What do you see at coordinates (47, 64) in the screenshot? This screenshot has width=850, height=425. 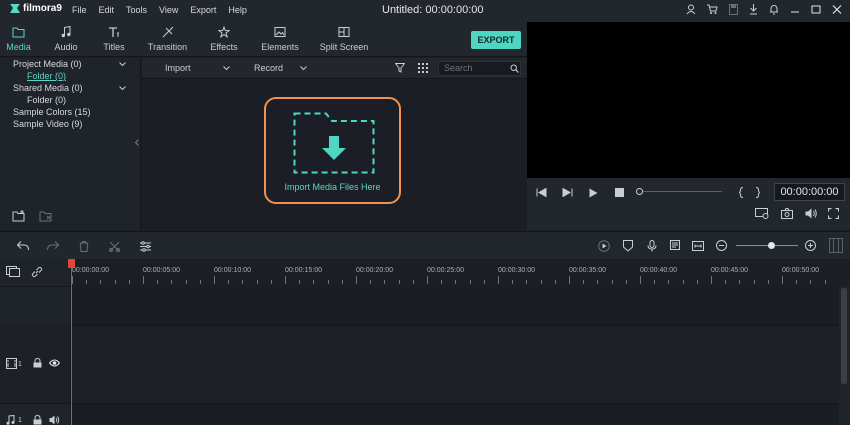 I see `tree-project-media: Project Media (0)` at bounding box center [47, 64].